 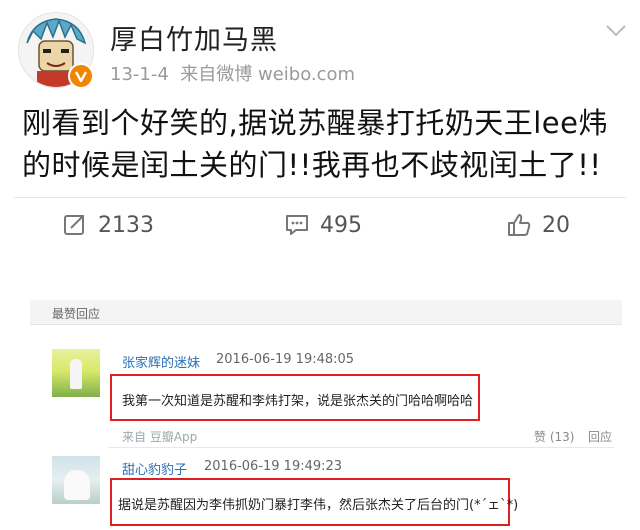 What do you see at coordinates (556, 225) in the screenshot?
I see `like-count: 20` at bounding box center [556, 225].